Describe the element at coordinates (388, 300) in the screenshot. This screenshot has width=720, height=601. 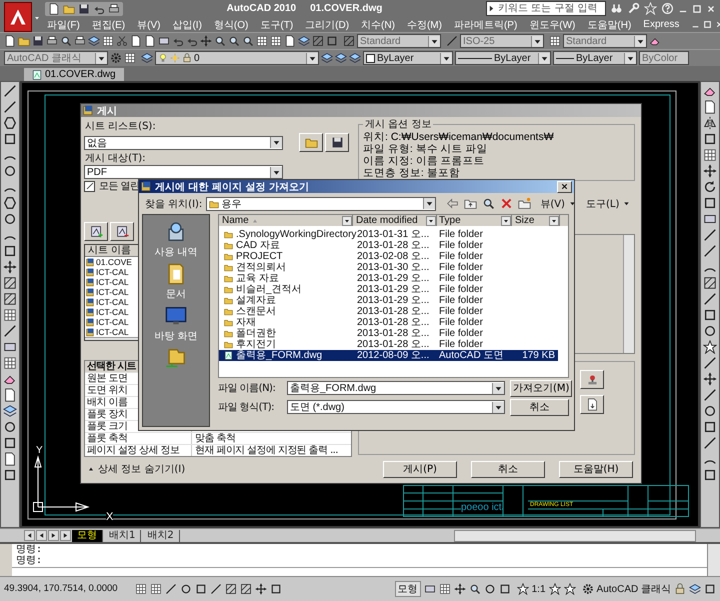
I see `file-row: 설계자료 2013-01-29 오... File folder` at that location.